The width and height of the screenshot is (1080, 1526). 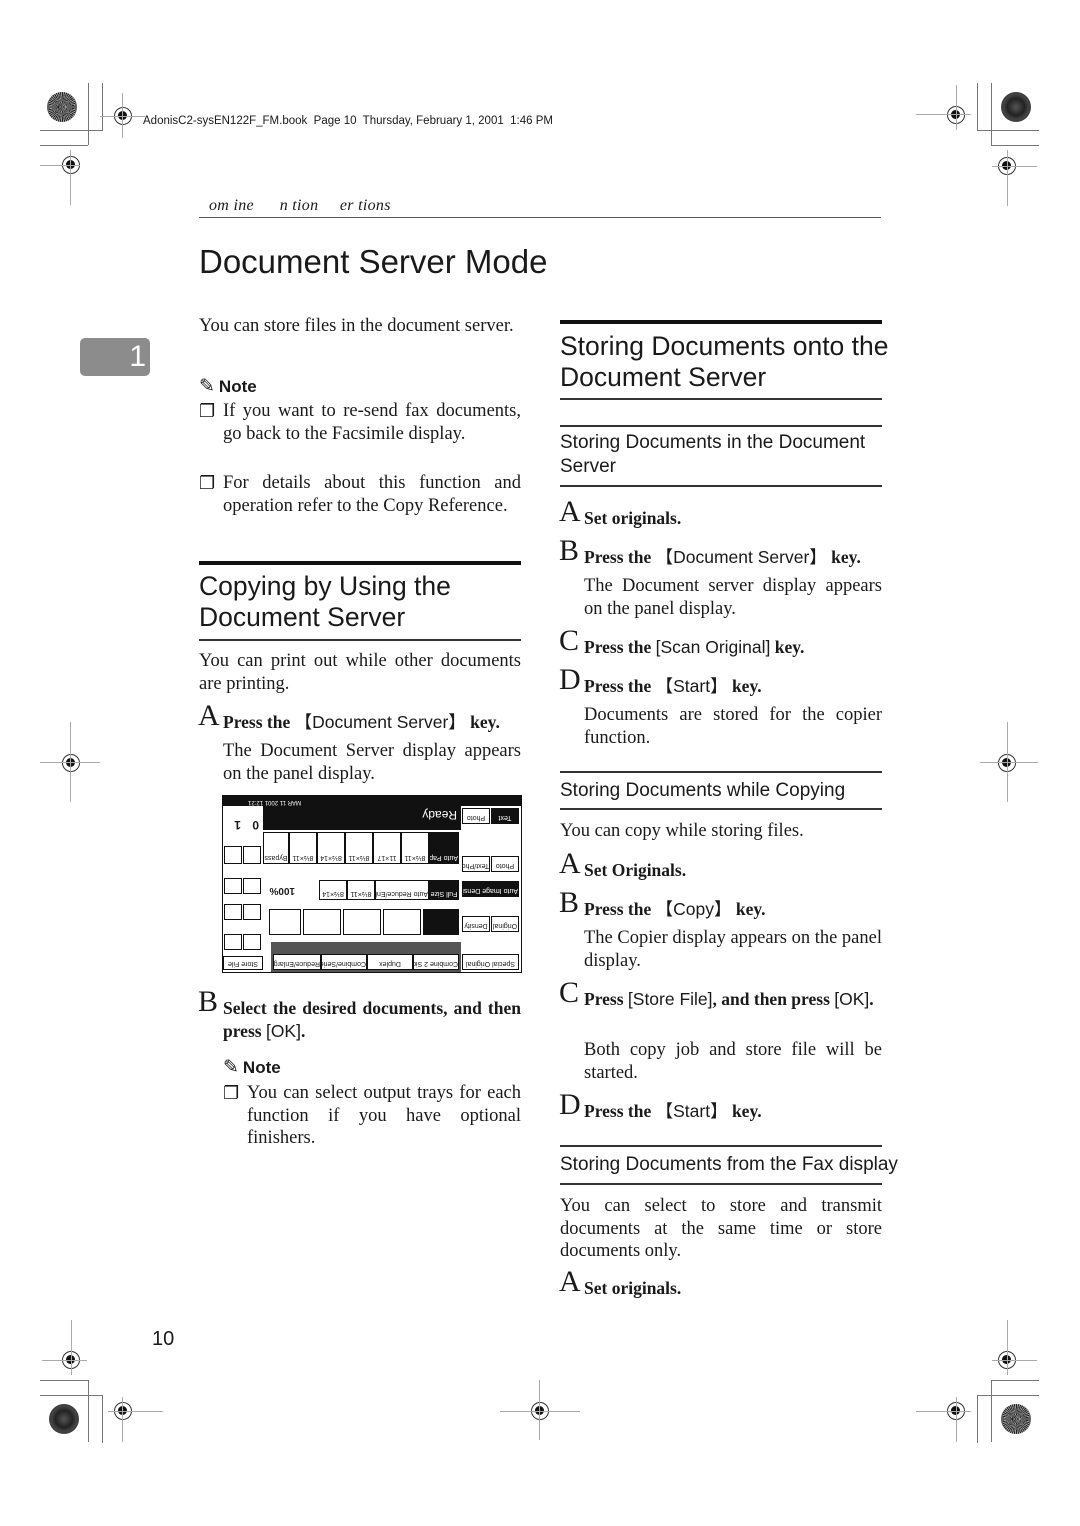 What do you see at coordinates (274, 802) in the screenshot?
I see `panel-clock: MAR 11 2001 12:21` at bounding box center [274, 802].